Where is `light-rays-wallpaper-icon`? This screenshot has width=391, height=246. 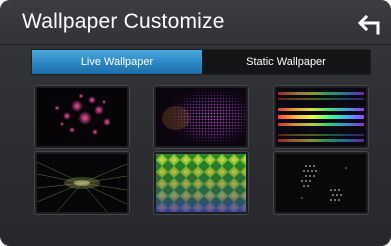 light-rays-wallpaper-icon is located at coordinates (82, 183).